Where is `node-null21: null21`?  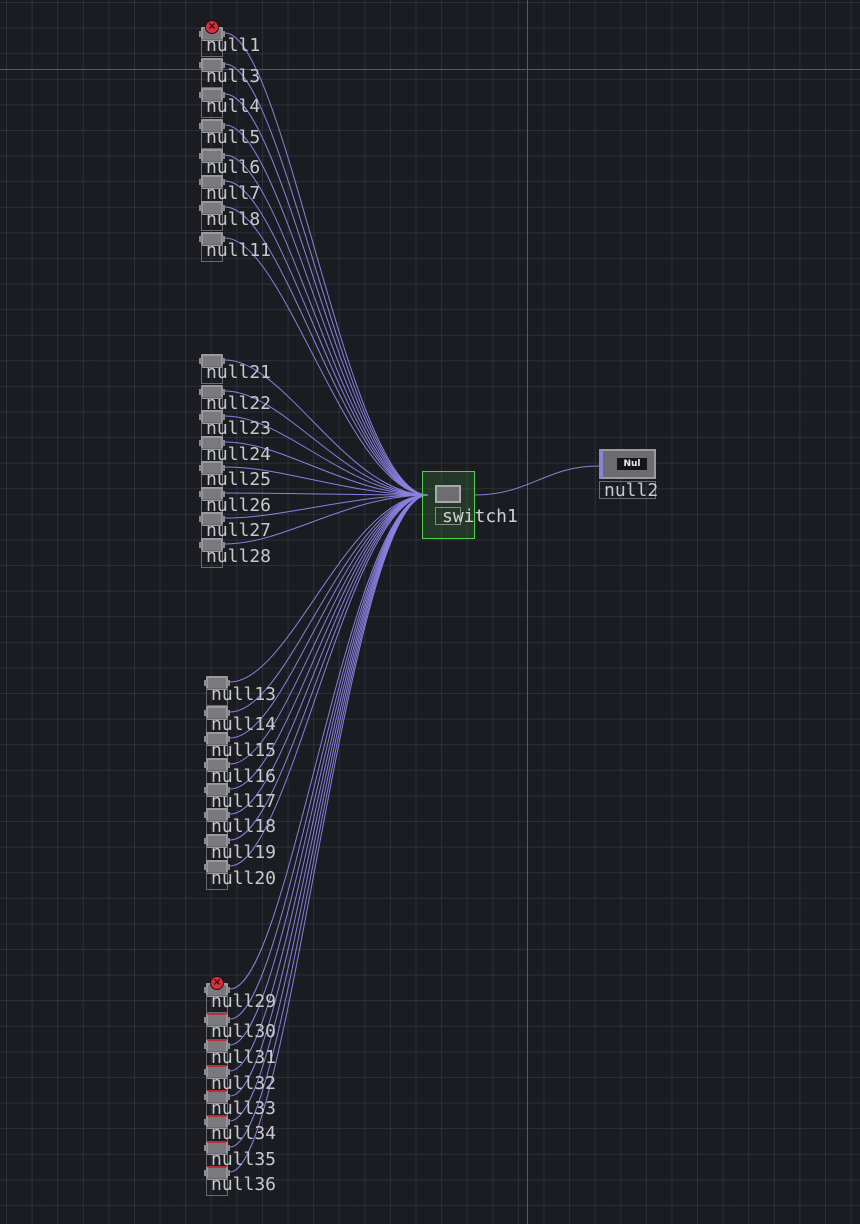 node-null21: null21 is located at coordinates (235, 369).